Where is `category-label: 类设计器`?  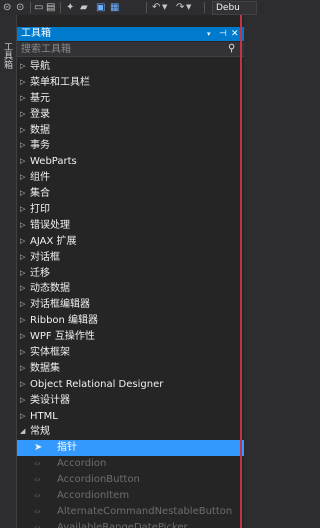
category-label: 类设计器 is located at coordinates (50, 400).